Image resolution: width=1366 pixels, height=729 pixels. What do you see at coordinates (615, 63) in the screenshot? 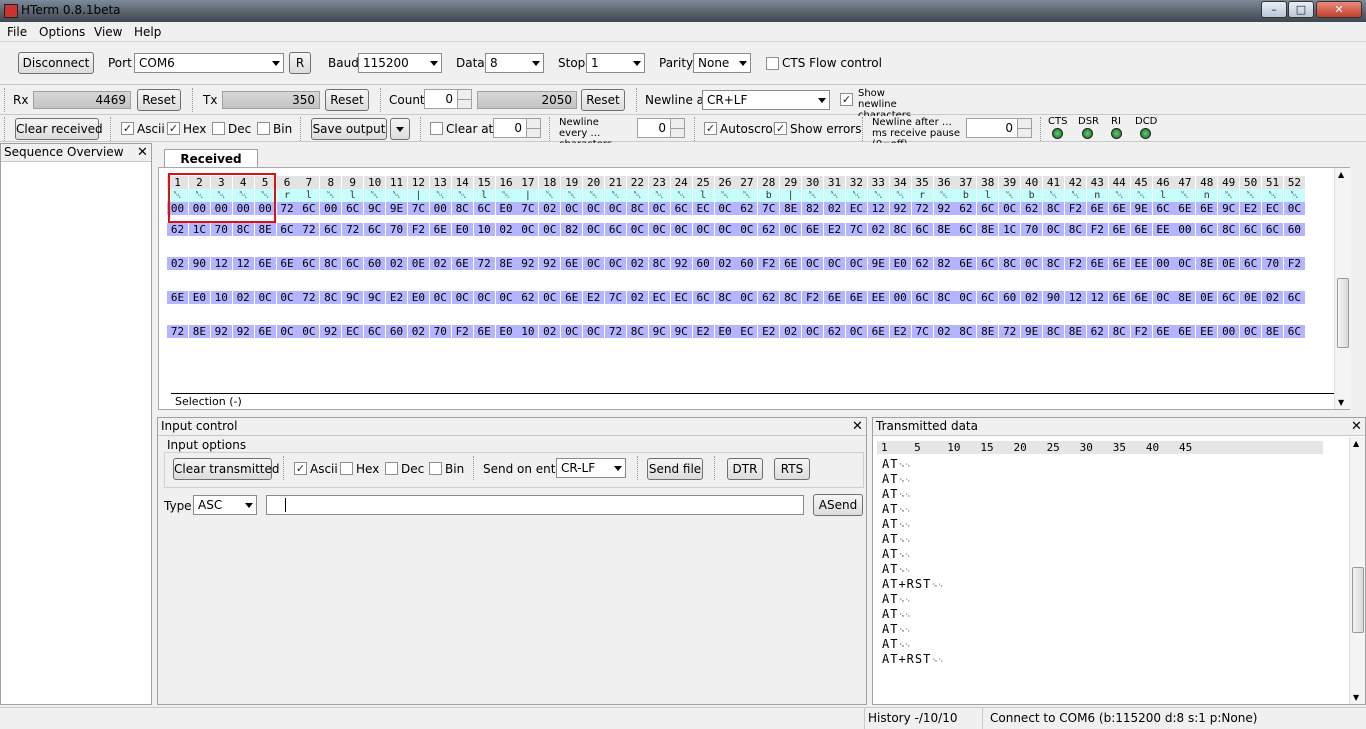
I see `stop-bits-select: 1` at bounding box center [615, 63].